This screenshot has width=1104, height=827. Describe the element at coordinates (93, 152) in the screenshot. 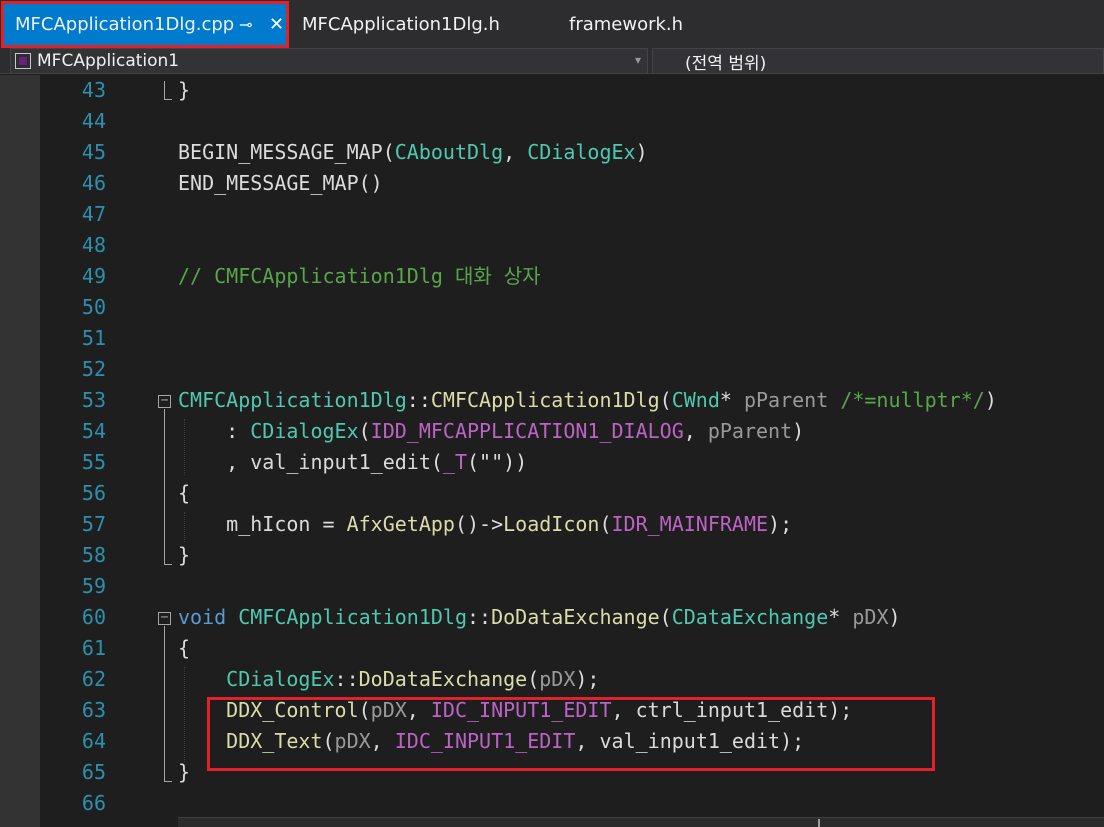

I see `line-number: 45` at that location.